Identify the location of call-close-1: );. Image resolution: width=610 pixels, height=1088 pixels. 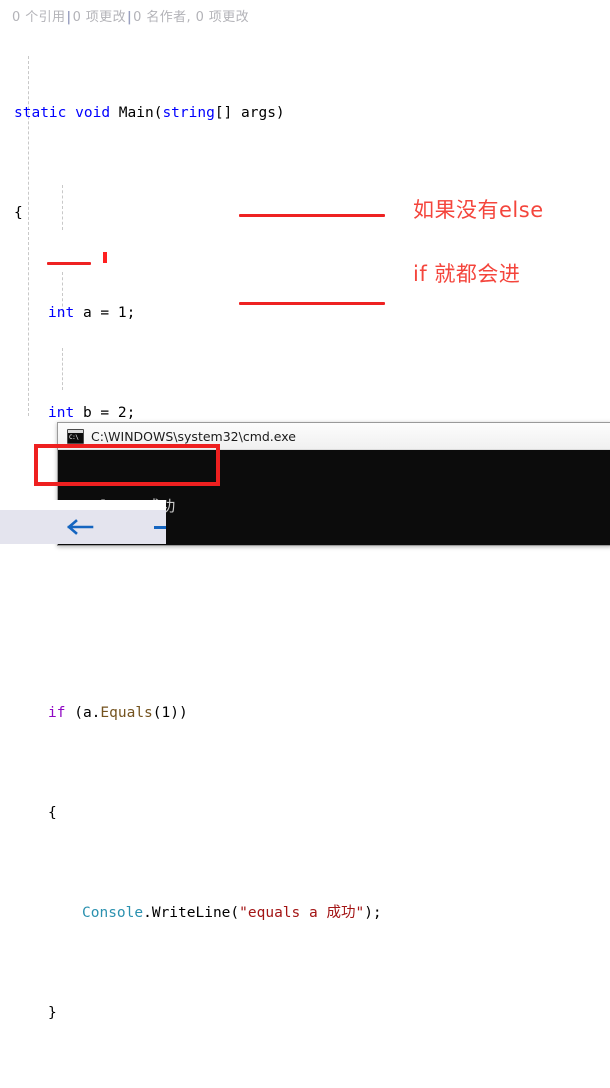
(373, 913).